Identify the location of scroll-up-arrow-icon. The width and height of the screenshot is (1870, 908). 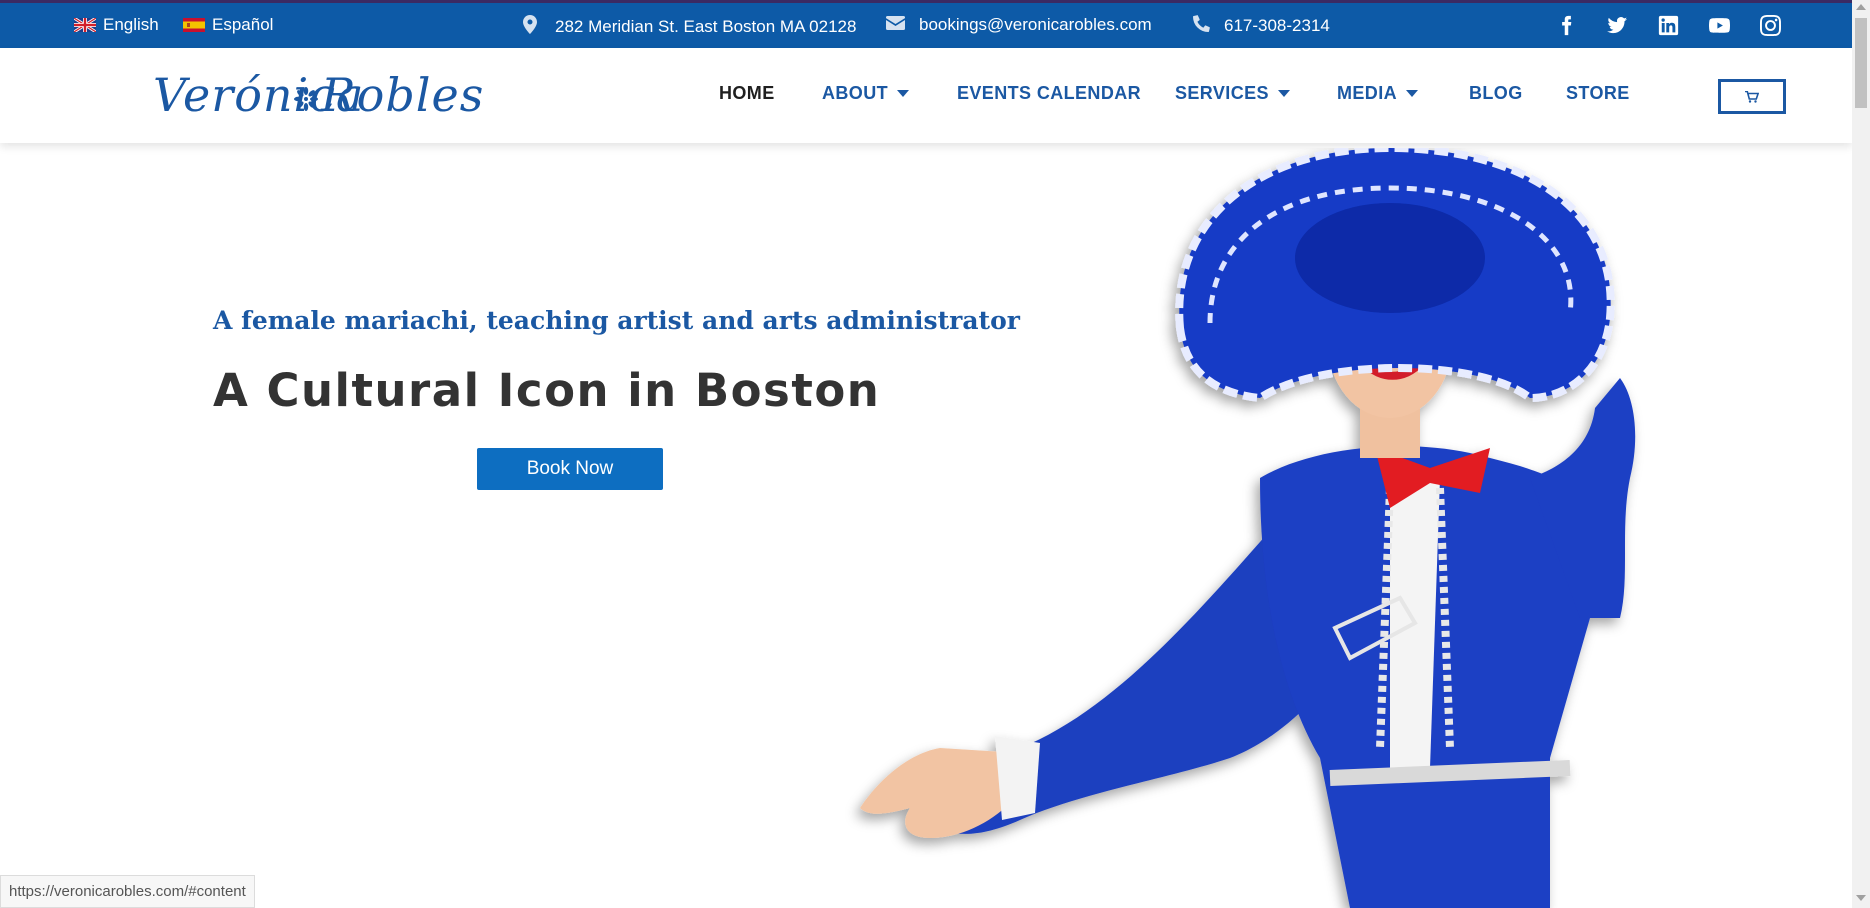
(1861, 7).